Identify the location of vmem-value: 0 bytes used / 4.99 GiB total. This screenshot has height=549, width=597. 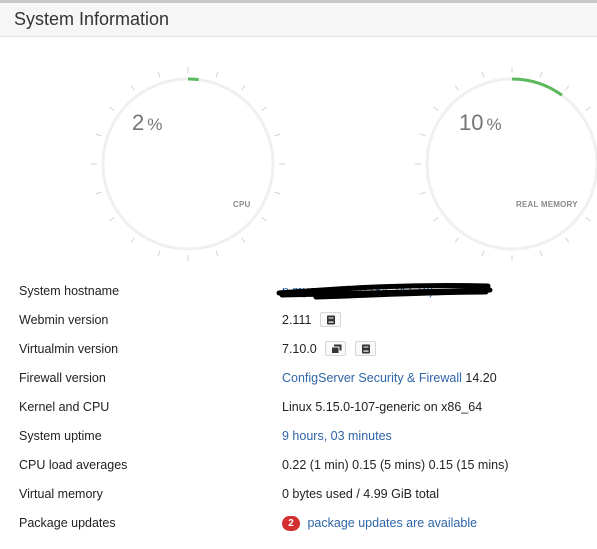
(361, 494).